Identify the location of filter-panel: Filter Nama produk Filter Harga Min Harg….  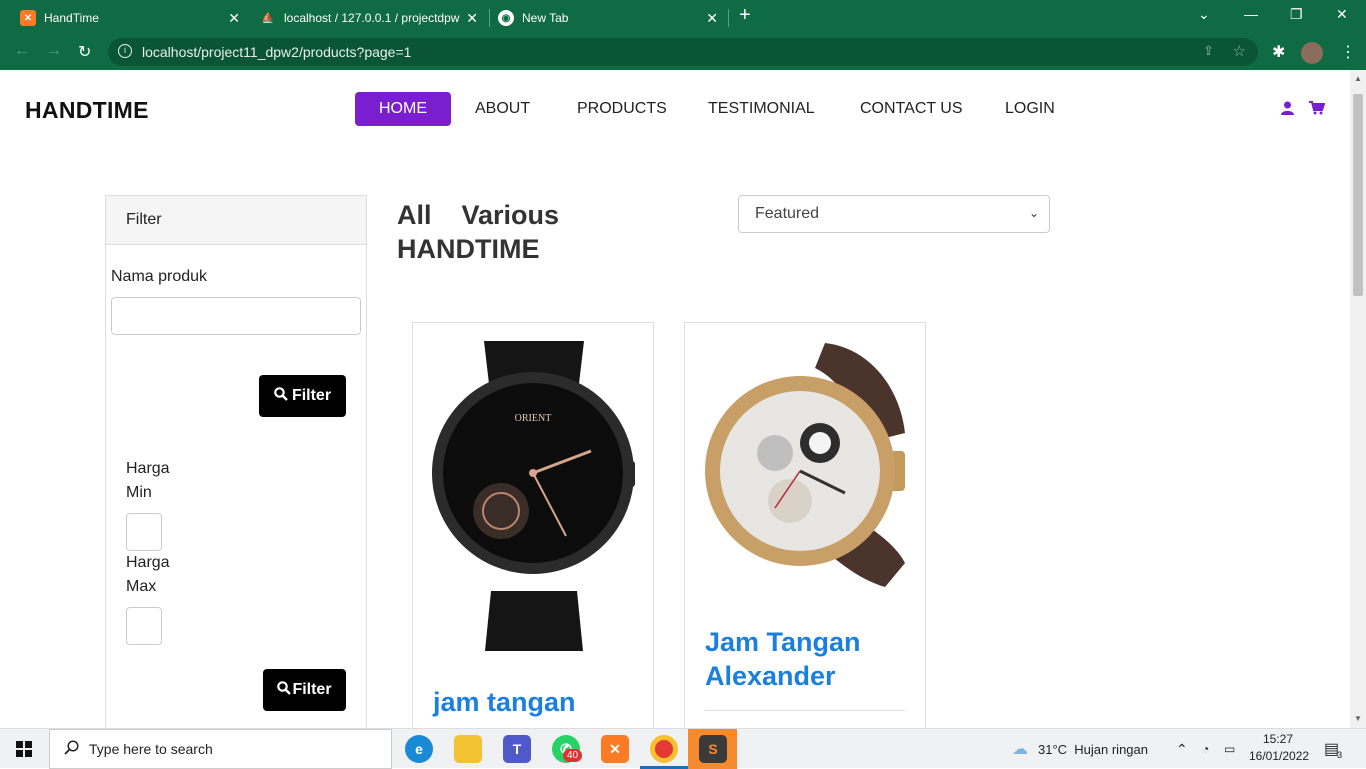
(236, 461).